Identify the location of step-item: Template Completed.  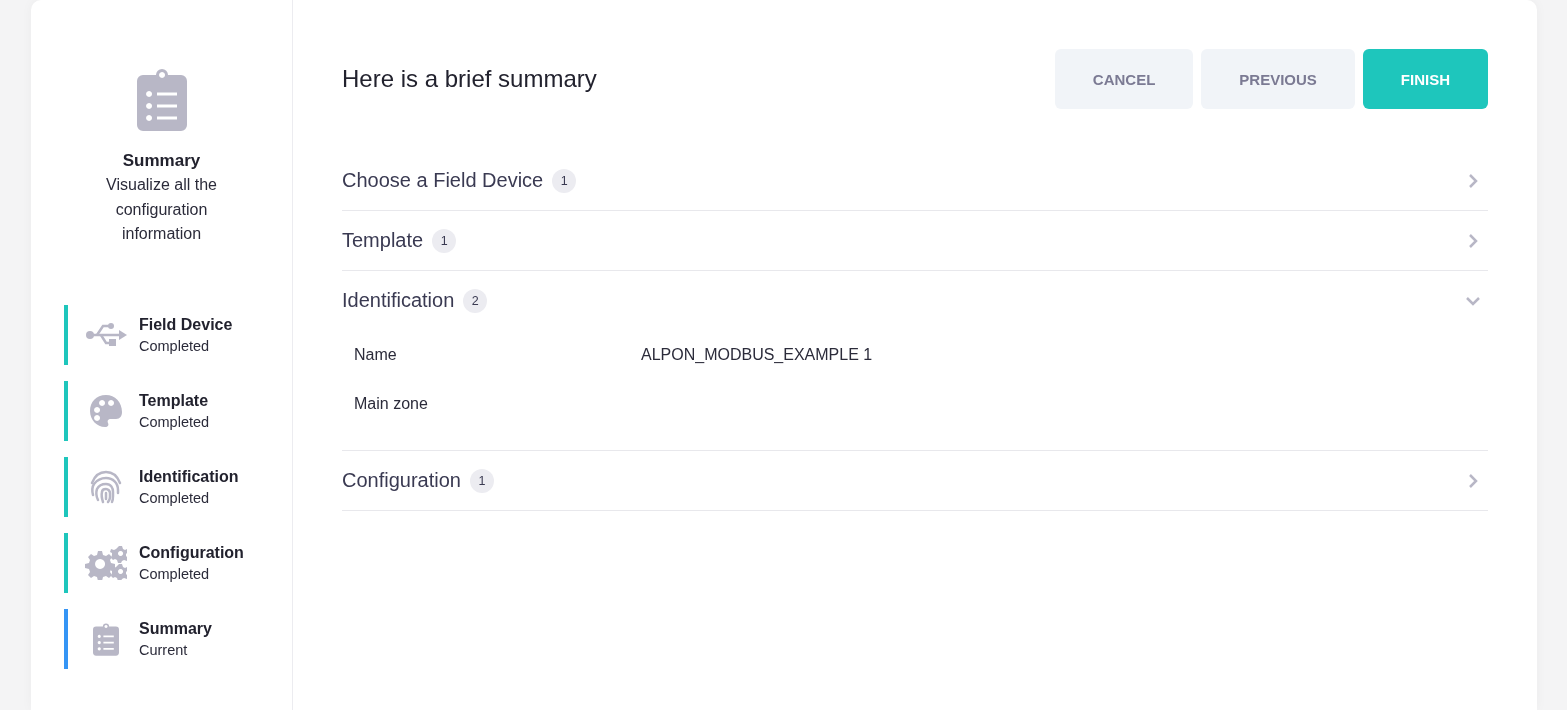
(178, 410).